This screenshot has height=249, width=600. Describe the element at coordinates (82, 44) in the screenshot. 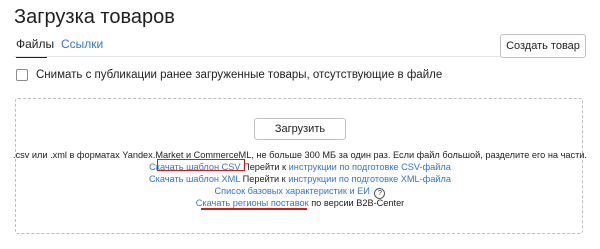

I see `tab-links: Ссылки` at that location.